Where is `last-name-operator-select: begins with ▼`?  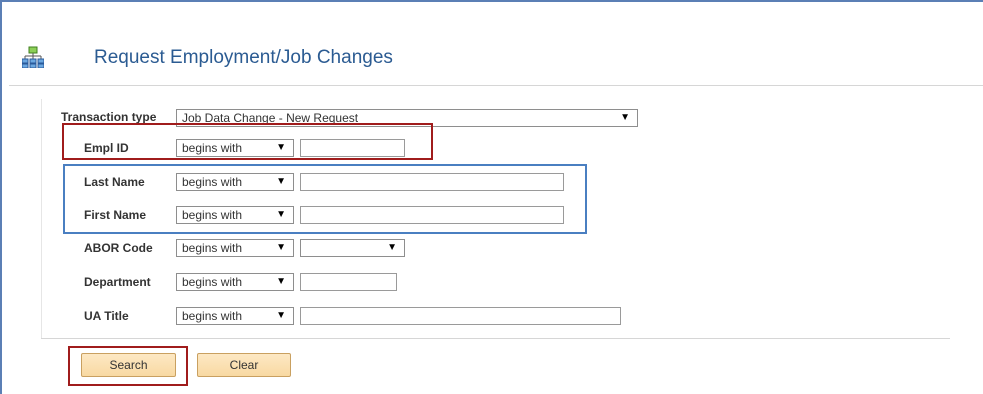 last-name-operator-select: begins with ▼ is located at coordinates (235, 182).